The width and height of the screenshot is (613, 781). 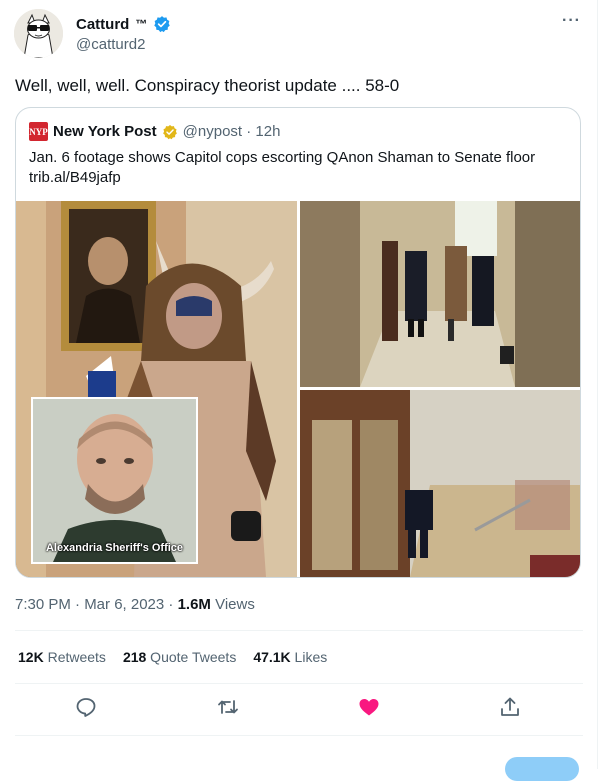 I want to click on avatar, so click(x=38, y=33).